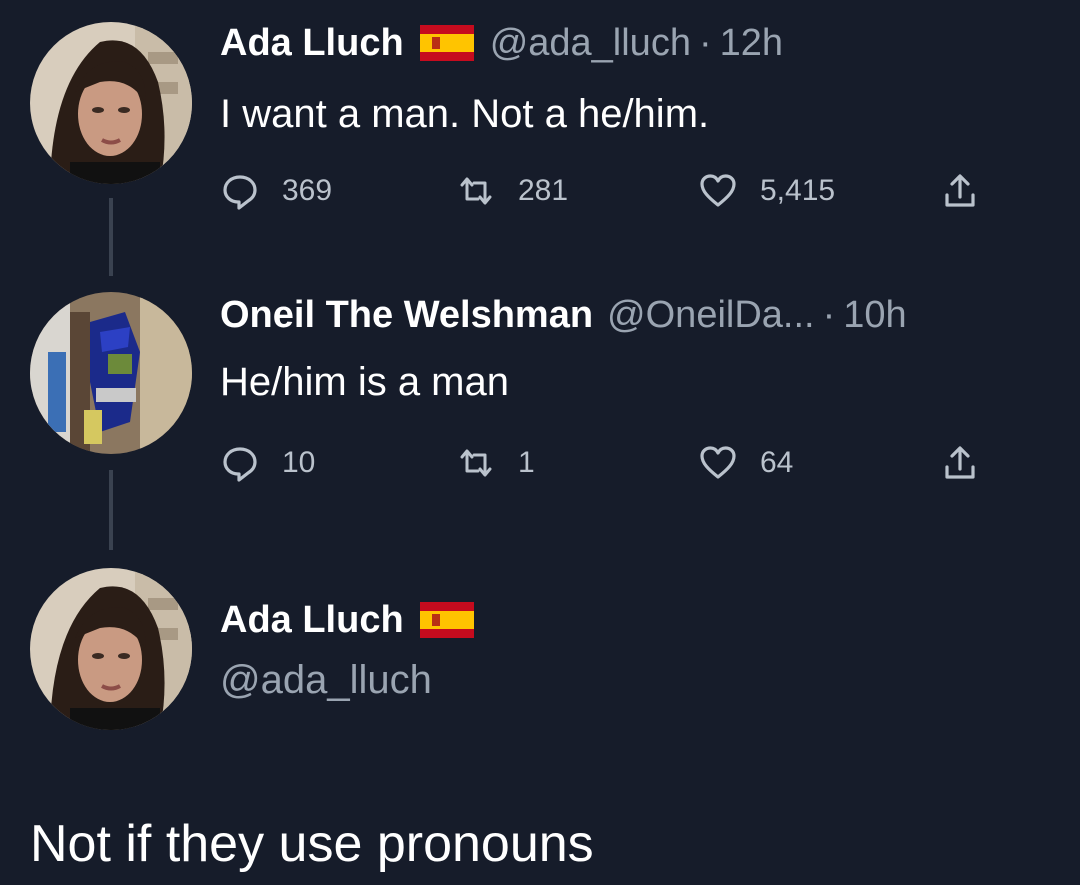 The width and height of the screenshot is (1080, 885). Describe the element at coordinates (307, 190) in the screenshot. I see `reply-count: 369` at that location.